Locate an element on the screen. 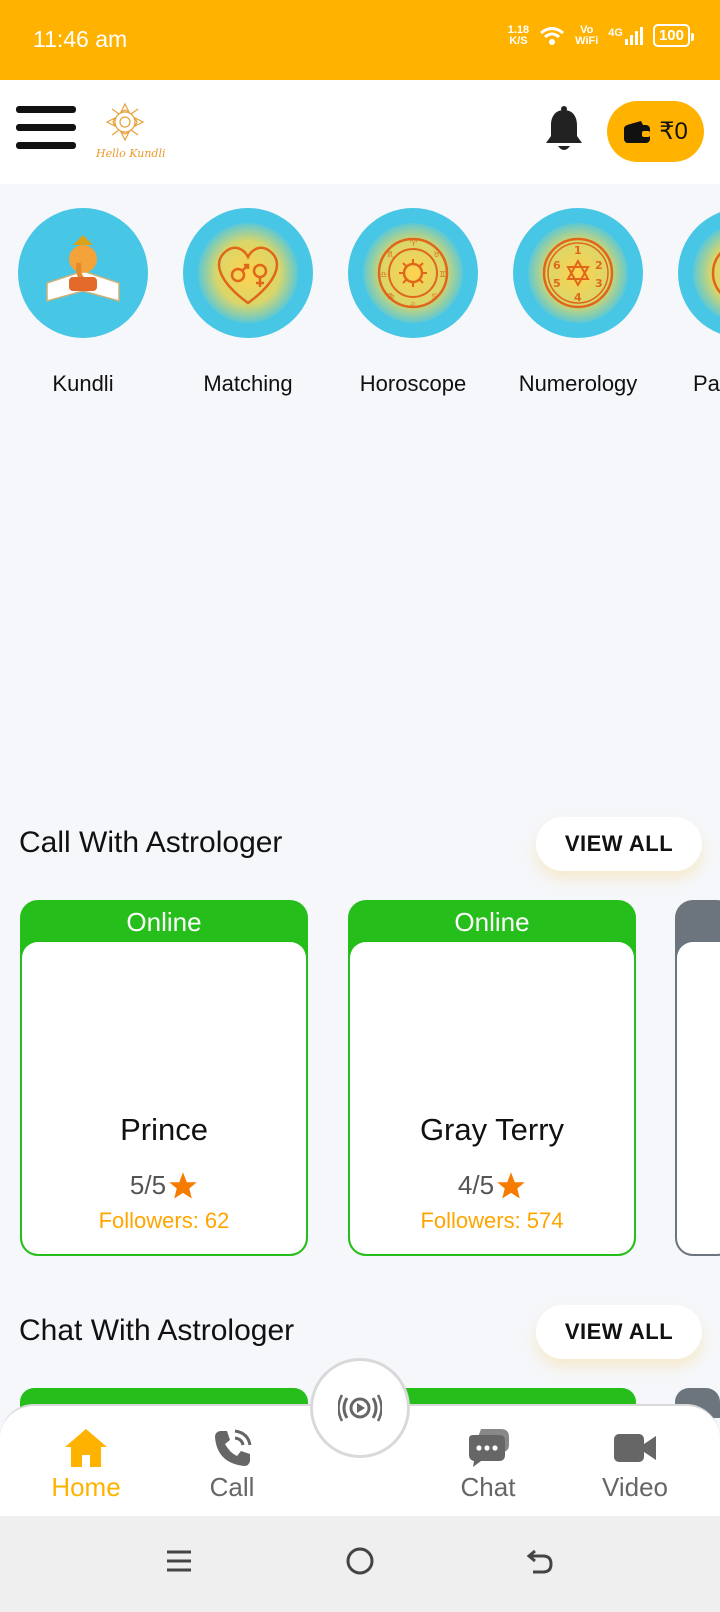  astrologer-rating: 5/5 is located at coordinates (164, 1185).